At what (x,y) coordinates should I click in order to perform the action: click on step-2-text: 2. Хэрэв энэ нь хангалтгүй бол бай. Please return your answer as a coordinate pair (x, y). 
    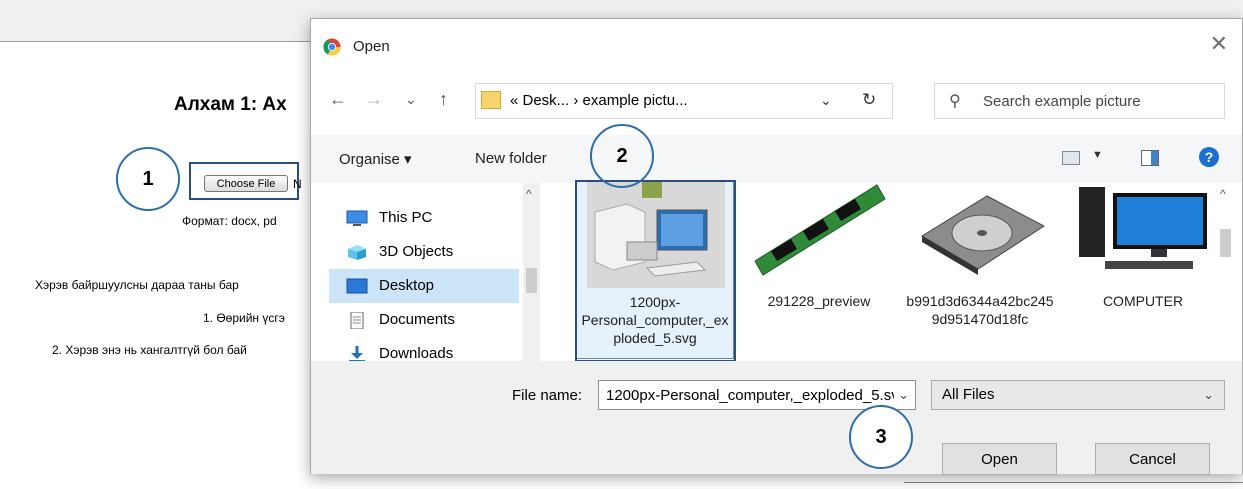
    Looking at the image, I should click on (149, 350).